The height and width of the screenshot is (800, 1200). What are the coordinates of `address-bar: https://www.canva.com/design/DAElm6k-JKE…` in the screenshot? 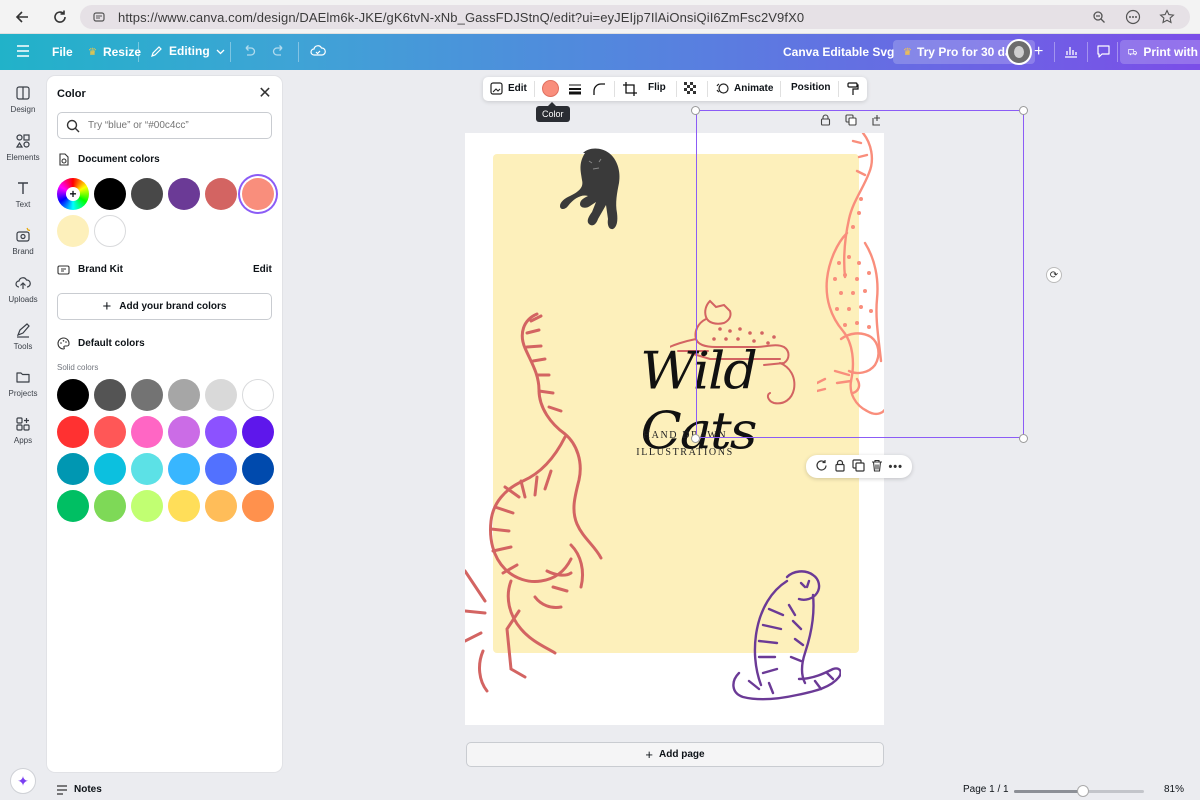 It's located at (635, 17).